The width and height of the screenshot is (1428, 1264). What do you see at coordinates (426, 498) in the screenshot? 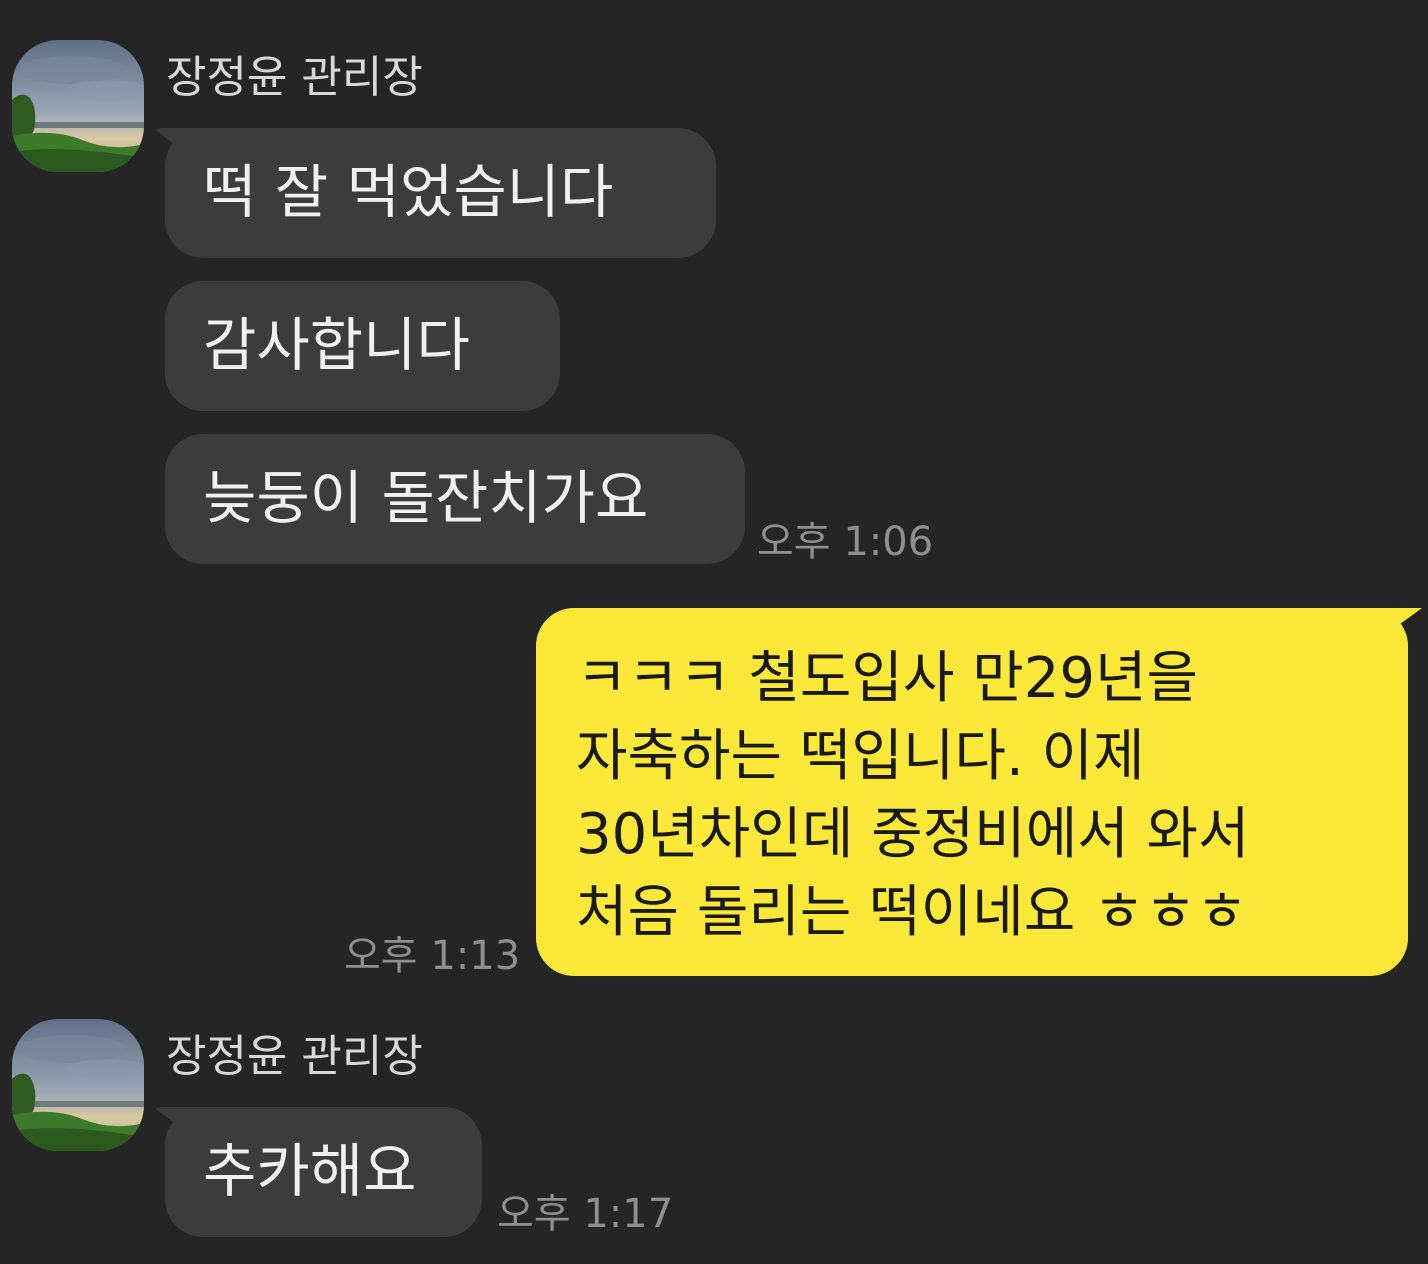
I see `message-text: 늦둥이 돌잔치가요` at bounding box center [426, 498].